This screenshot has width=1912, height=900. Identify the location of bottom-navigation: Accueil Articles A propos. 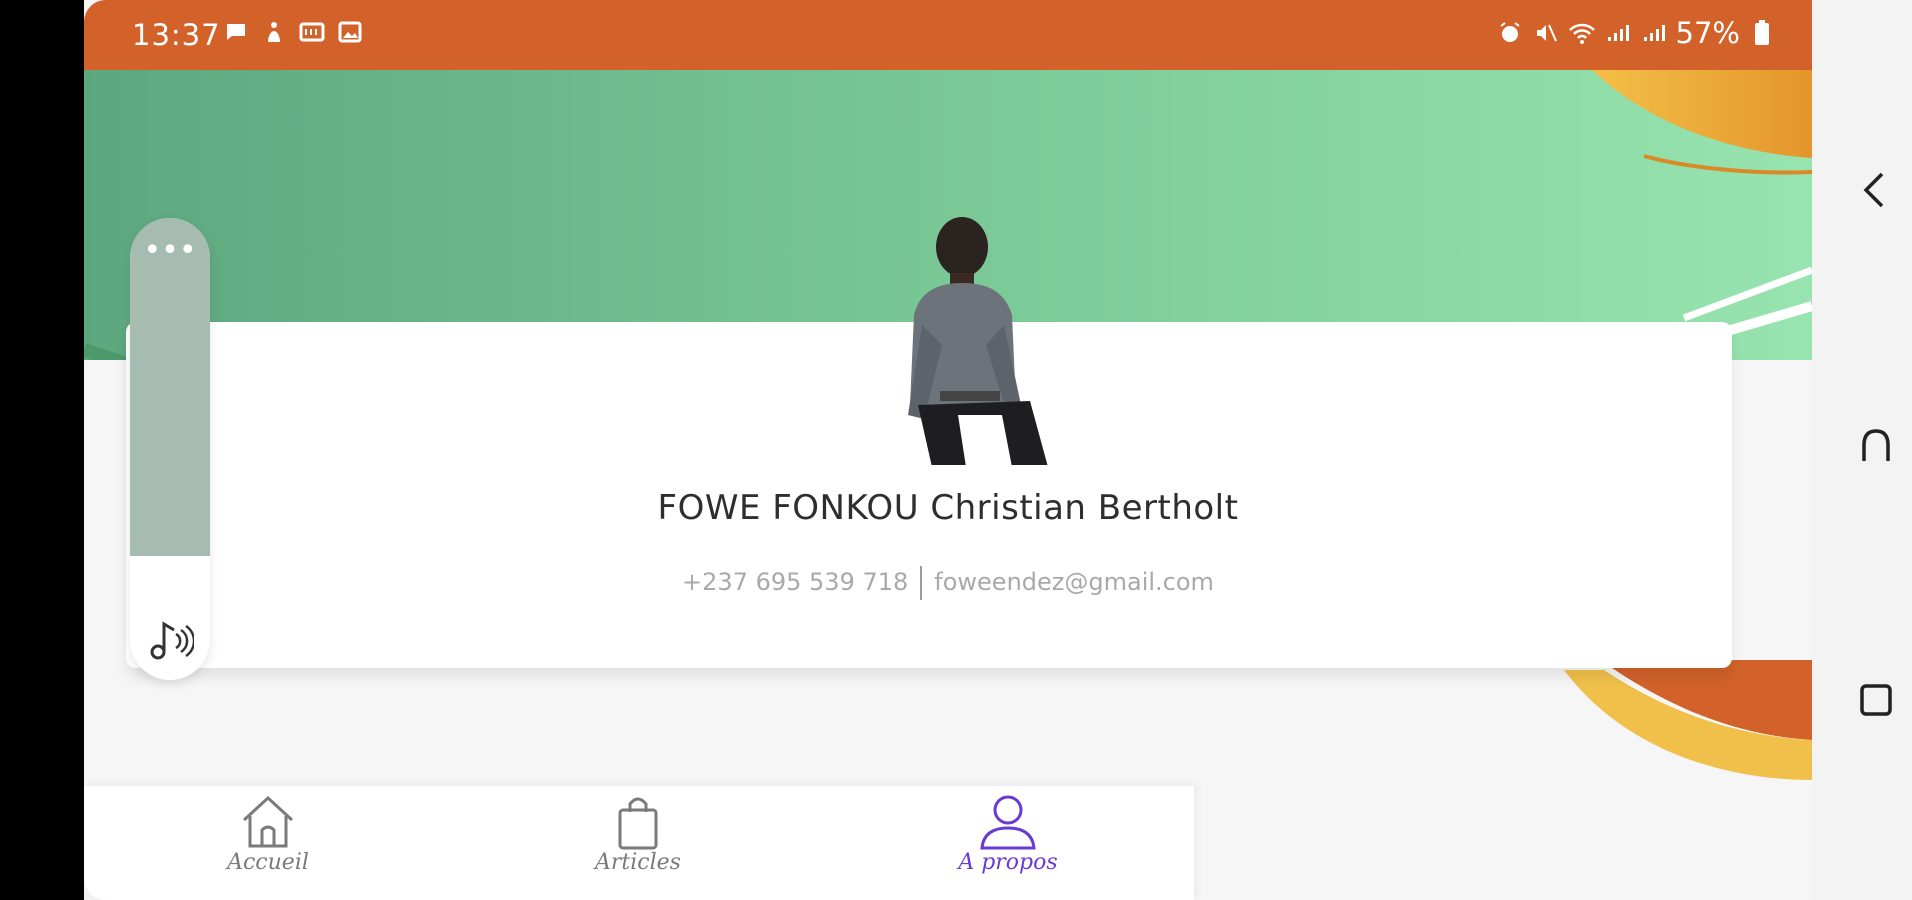
(639, 843).